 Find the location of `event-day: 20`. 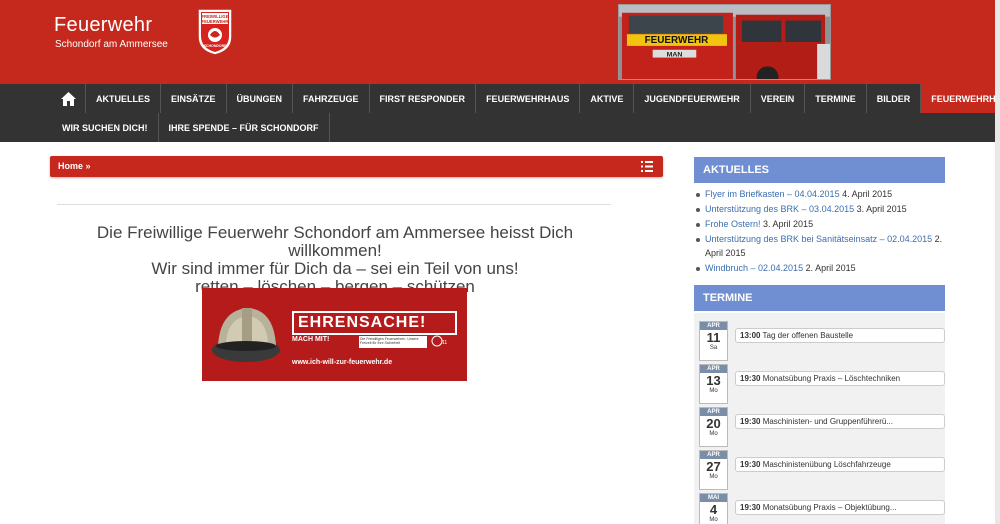

event-day: 20 is located at coordinates (713, 423).